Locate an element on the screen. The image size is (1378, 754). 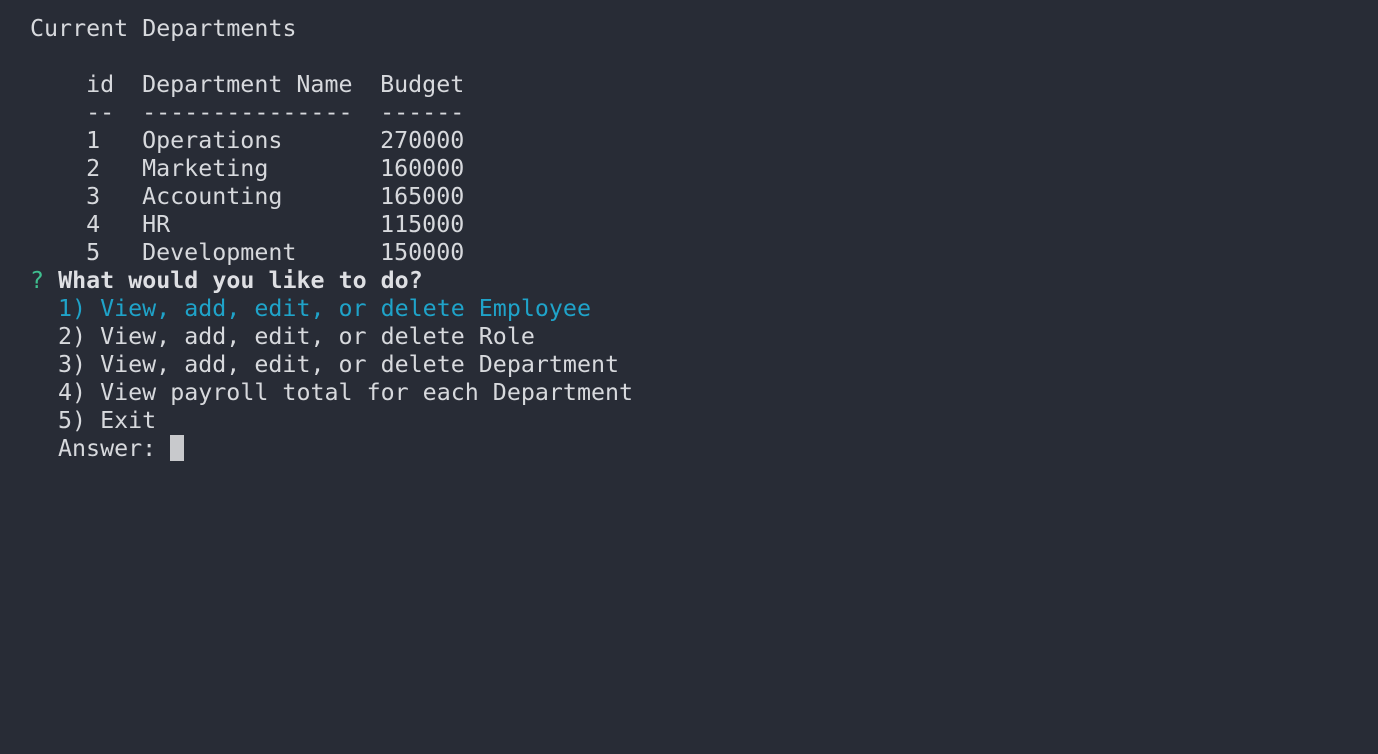
text-cursor is located at coordinates (177, 448).